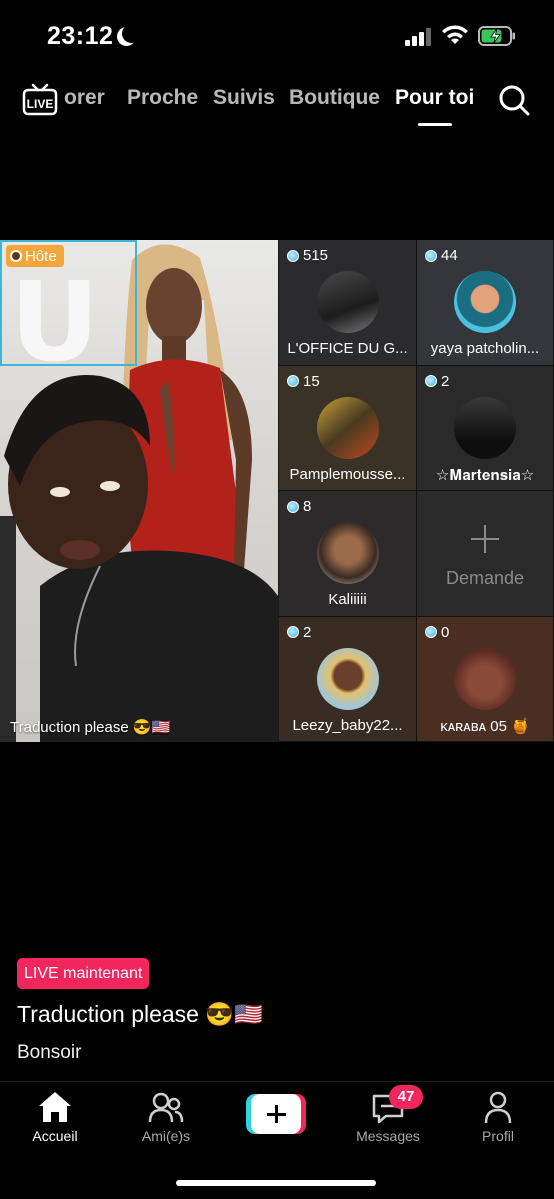  I want to click on tab-home-label: Accueil, so click(55, 1136).